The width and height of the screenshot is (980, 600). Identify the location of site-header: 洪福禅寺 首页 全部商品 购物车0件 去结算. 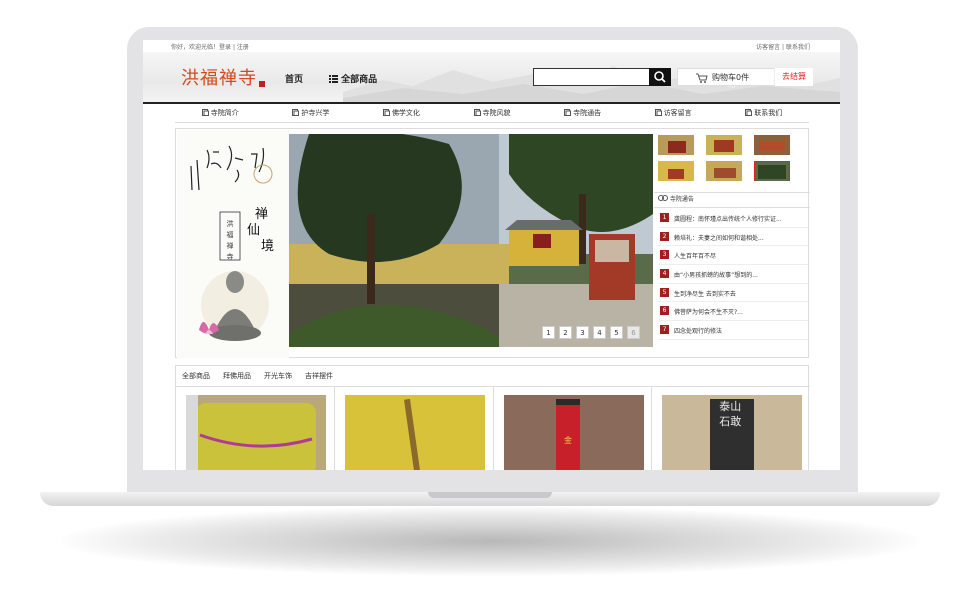
(491, 77).